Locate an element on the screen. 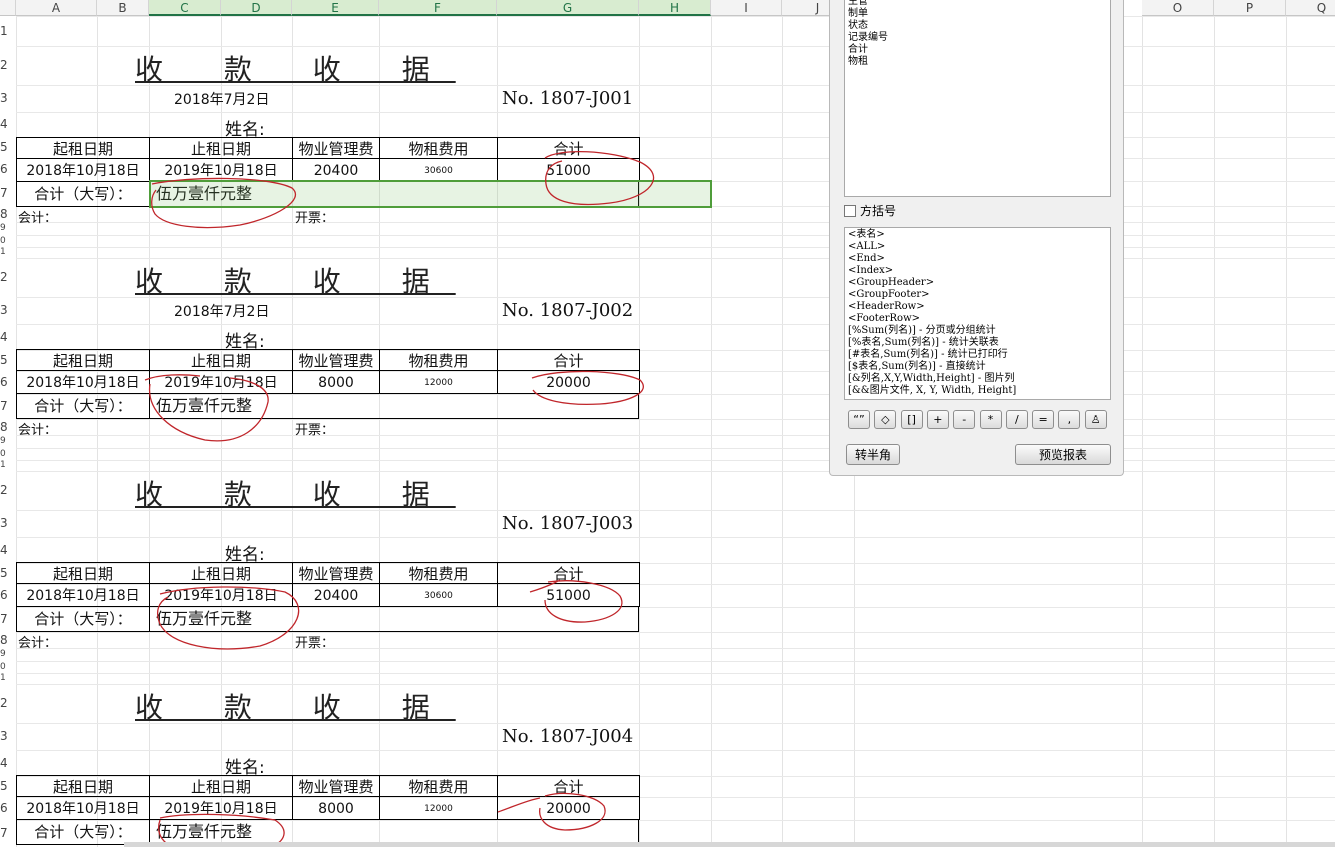 The image size is (1335, 847). convert-halfwidth-button: 转半角 is located at coordinates (873, 454).